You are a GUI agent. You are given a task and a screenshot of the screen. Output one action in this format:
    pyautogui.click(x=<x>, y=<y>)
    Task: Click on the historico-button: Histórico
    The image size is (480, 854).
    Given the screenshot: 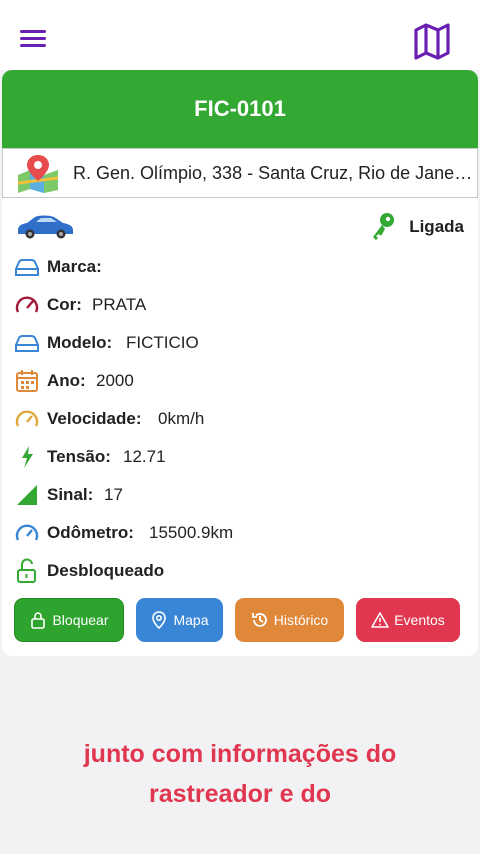 What is the action you would take?
    pyautogui.click(x=289, y=620)
    